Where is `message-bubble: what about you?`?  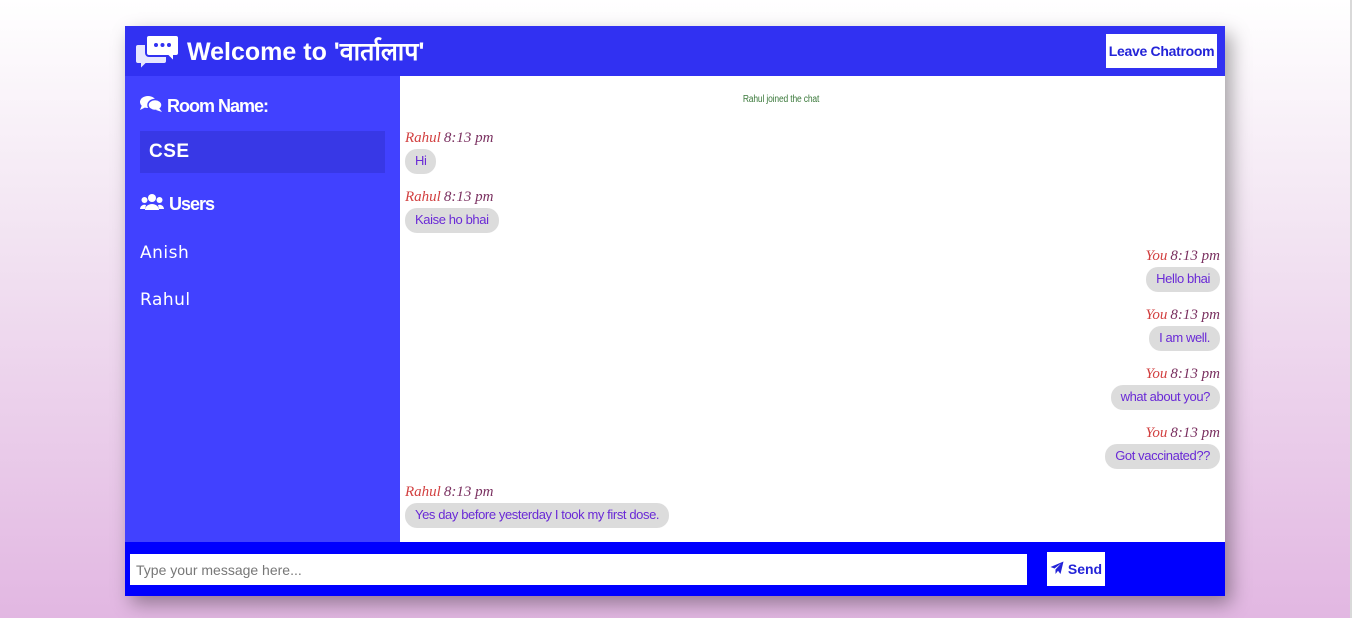
message-bubble: what about you? is located at coordinates (1165, 397).